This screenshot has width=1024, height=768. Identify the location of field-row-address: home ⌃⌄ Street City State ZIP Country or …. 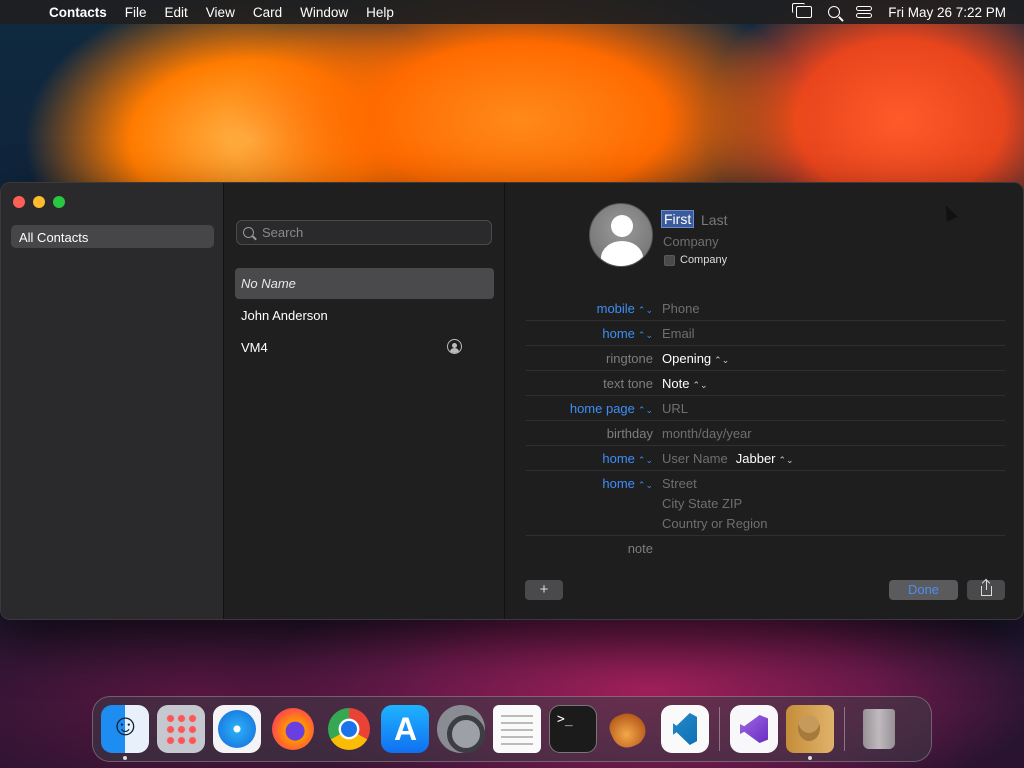
(765, 503).